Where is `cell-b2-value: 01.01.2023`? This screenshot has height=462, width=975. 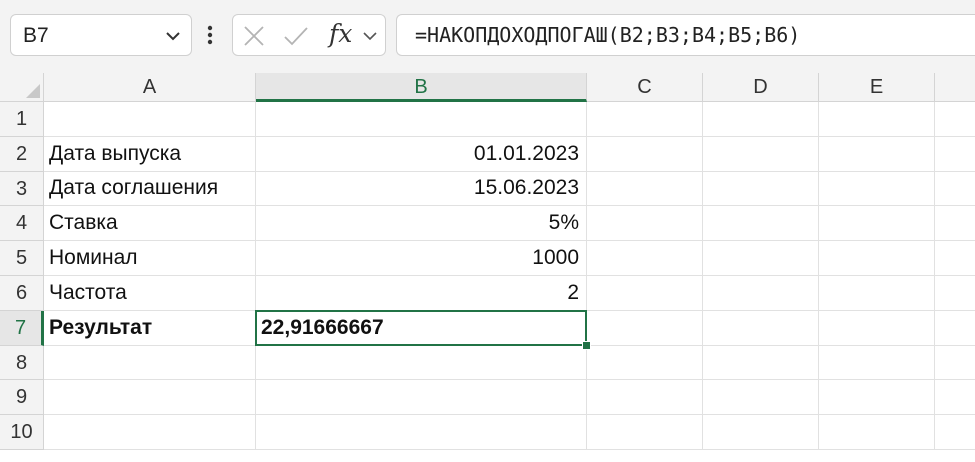 cell-b2-value: 01.01.2023 is located at coordinates (526, 153).